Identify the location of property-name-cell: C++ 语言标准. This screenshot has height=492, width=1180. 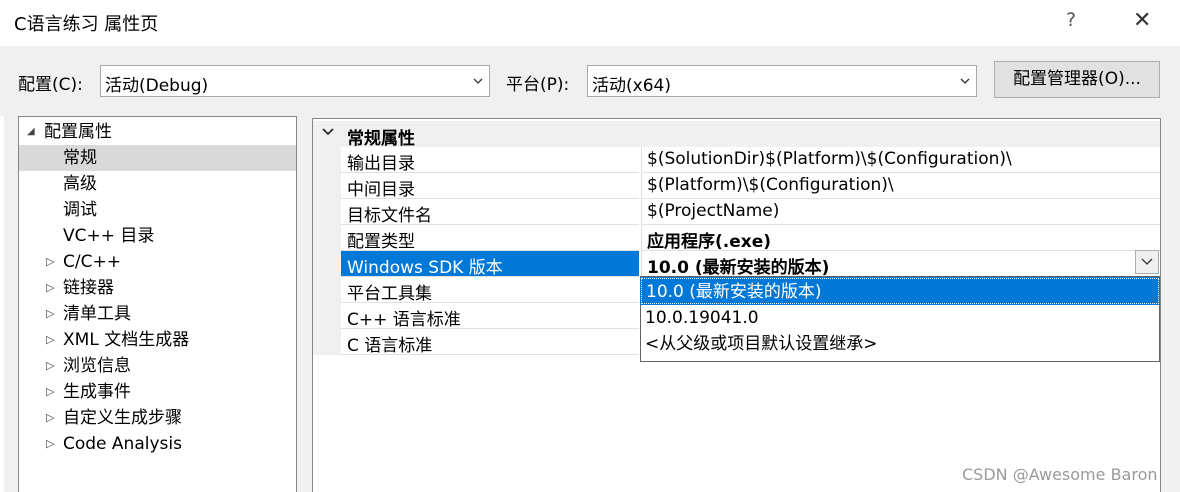
(476, 316).